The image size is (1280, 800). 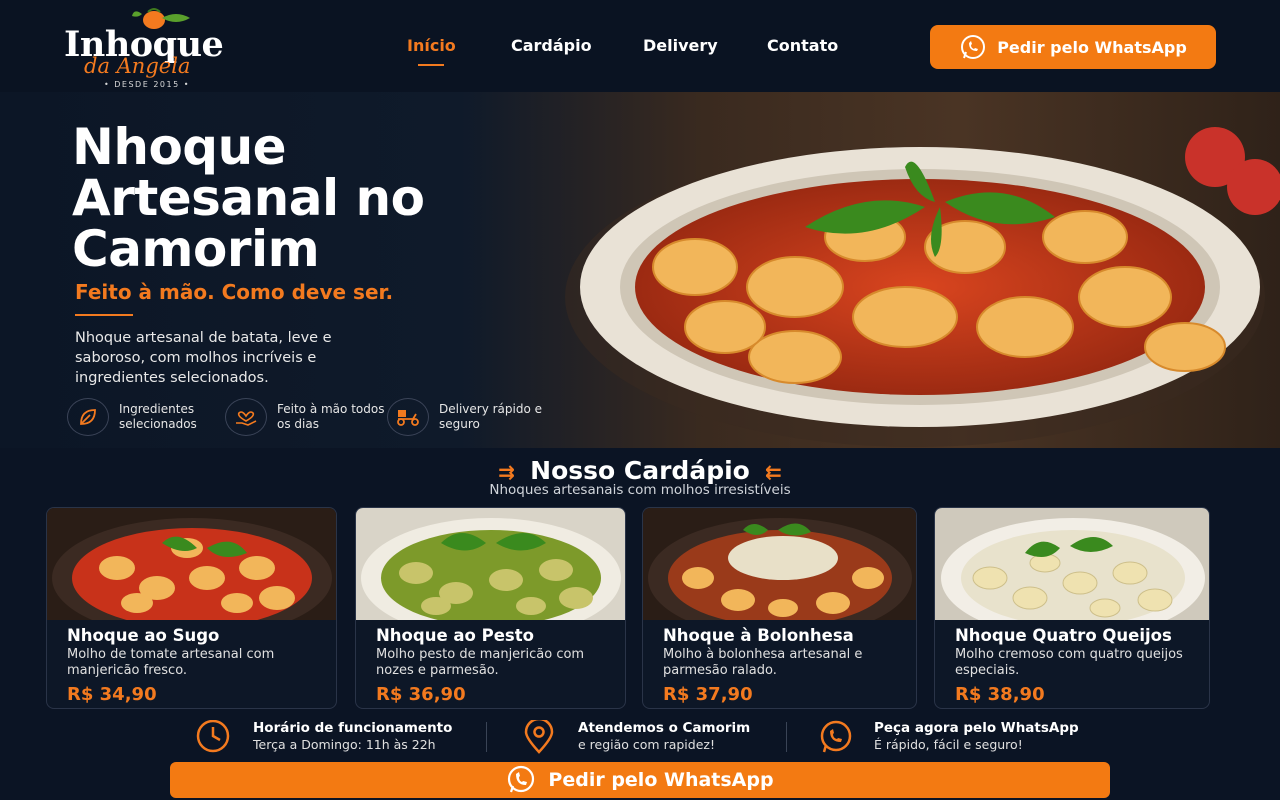 I want to click on menu-title: Nosso Cardápio, so click(x=640, y=470).